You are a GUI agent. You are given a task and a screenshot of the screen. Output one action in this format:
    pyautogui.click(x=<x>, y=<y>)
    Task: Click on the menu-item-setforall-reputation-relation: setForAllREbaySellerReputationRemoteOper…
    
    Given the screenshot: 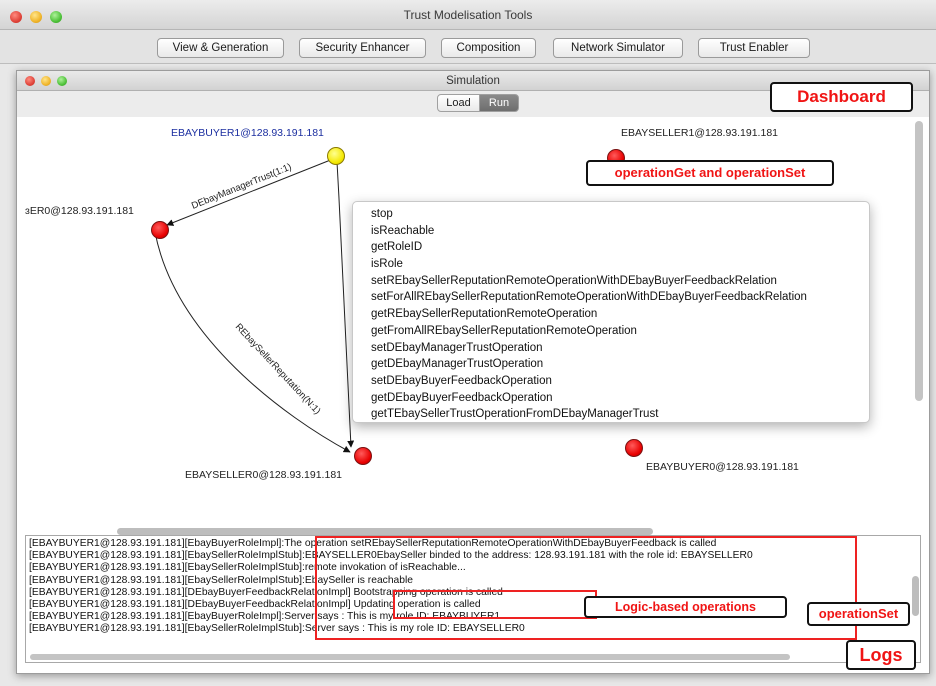 What is the action you would take?
    pyautogui.click(x=620, y=297)
    